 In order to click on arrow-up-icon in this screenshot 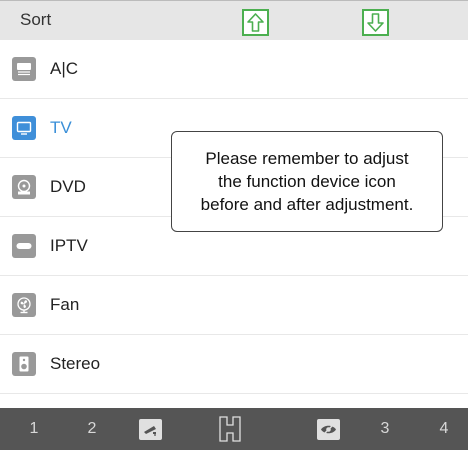, I will do `click(255, 22)`.